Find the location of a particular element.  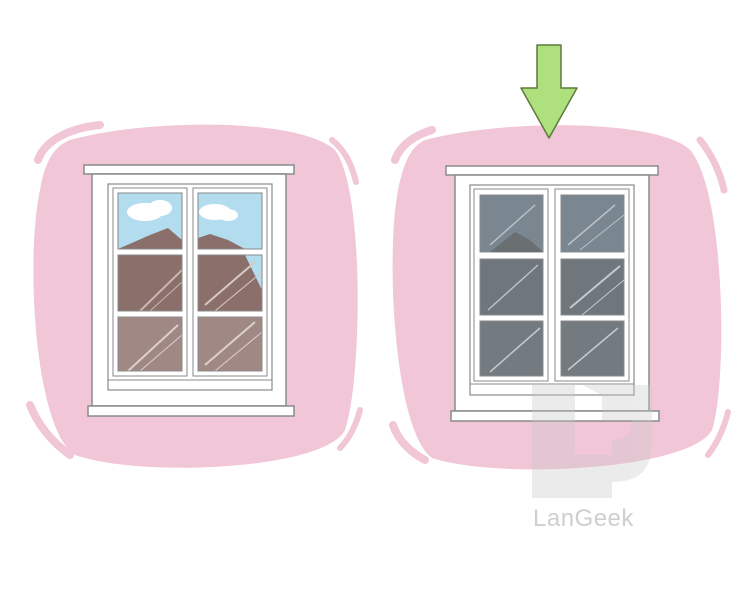

watermark-text: LanGeek is located at coordinates (583, 518).